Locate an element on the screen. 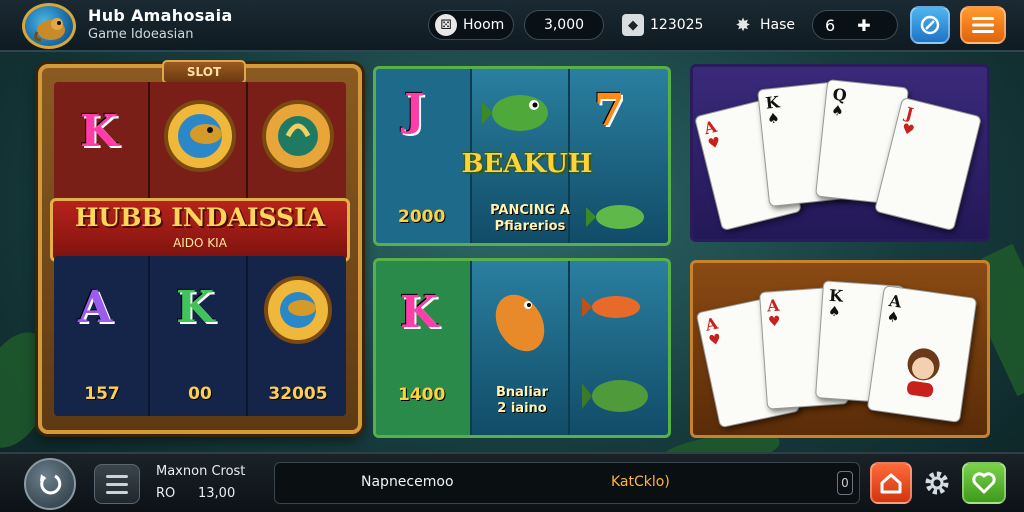 Image resolution: width=1024 pixels, height=512 pixels. reel-column: 32005 is located at coordinates (298, 336).